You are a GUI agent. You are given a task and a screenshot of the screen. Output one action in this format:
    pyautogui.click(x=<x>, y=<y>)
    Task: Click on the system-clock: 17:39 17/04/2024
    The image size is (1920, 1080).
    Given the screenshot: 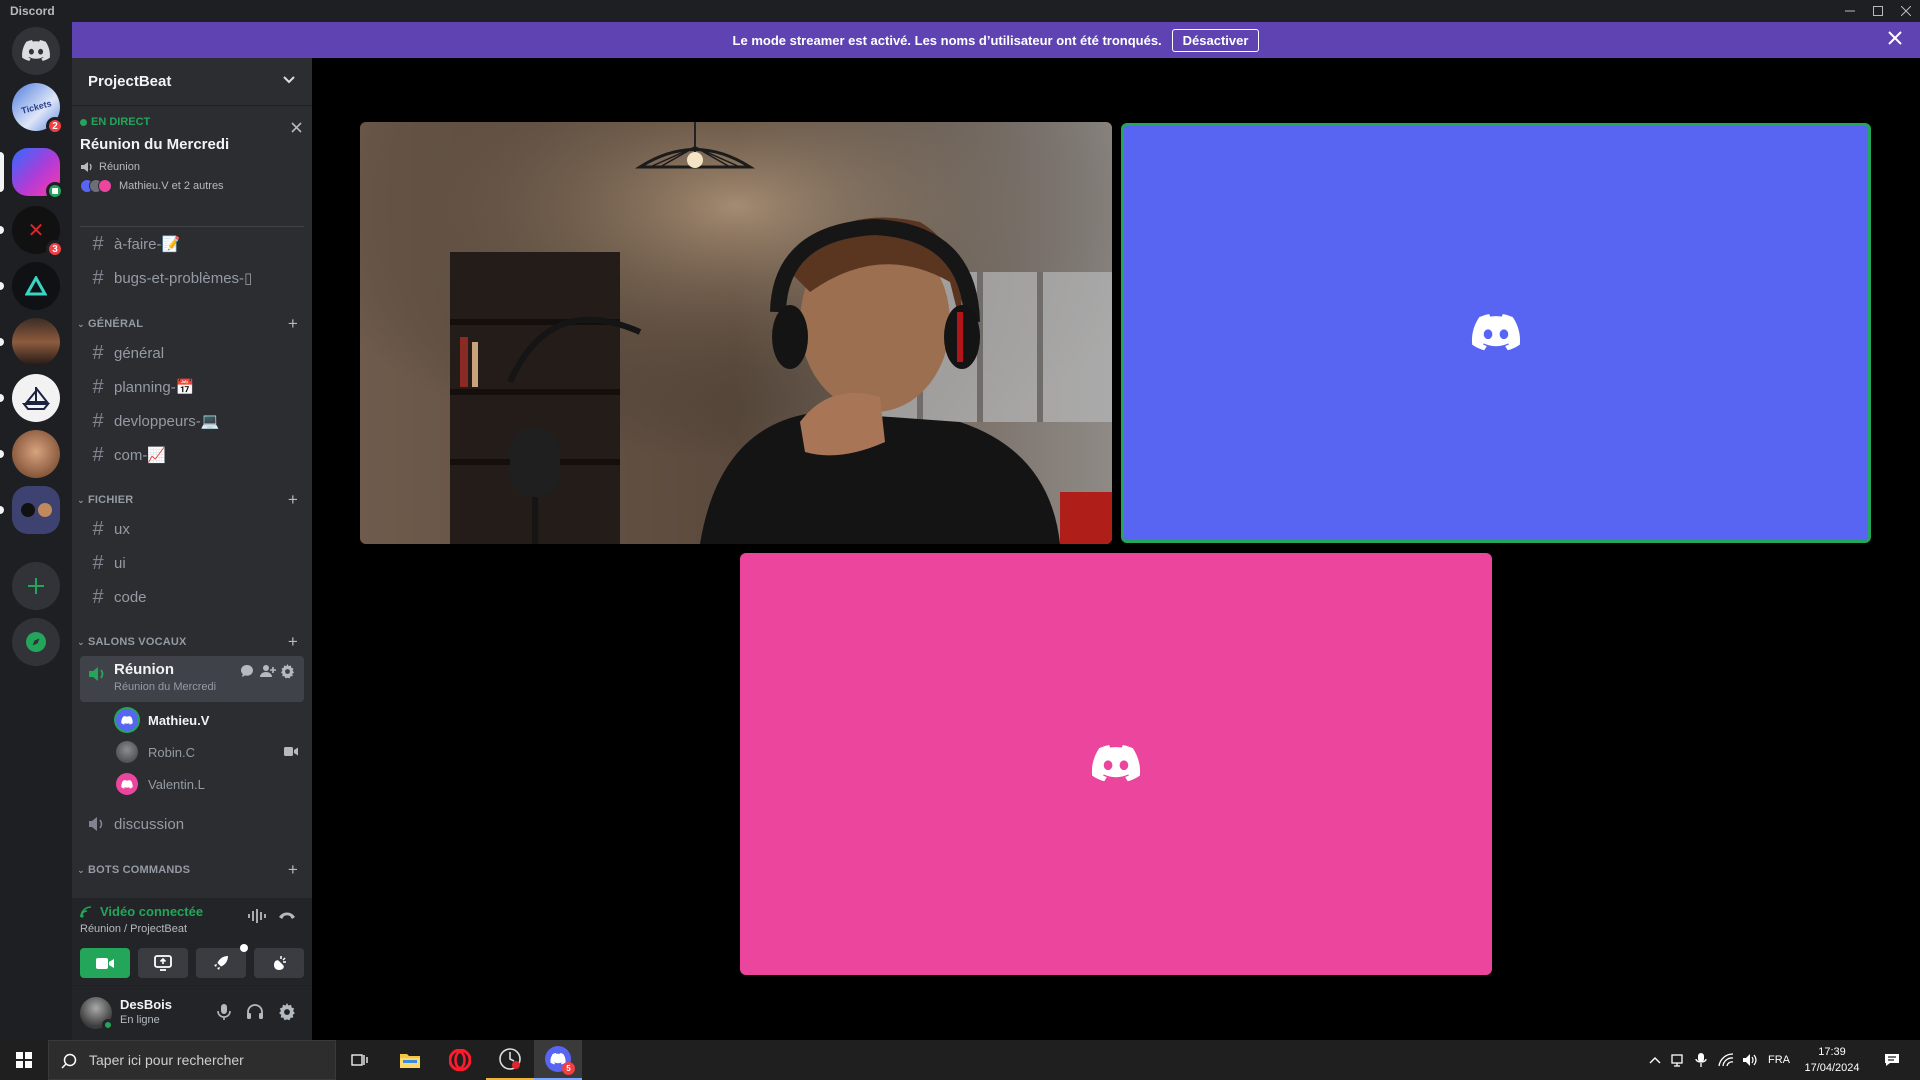 What is the action you would take?
    pyautogui.click(x=1832, y=1060)
    